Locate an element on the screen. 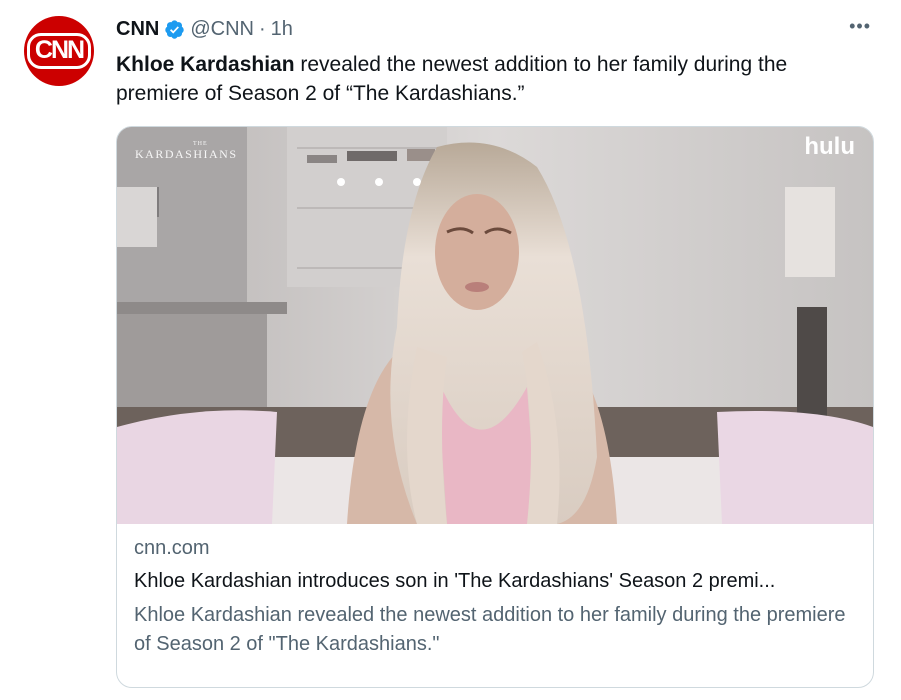  show-watermark: THE KARDASHIANS is located at coordinates (186, 151).